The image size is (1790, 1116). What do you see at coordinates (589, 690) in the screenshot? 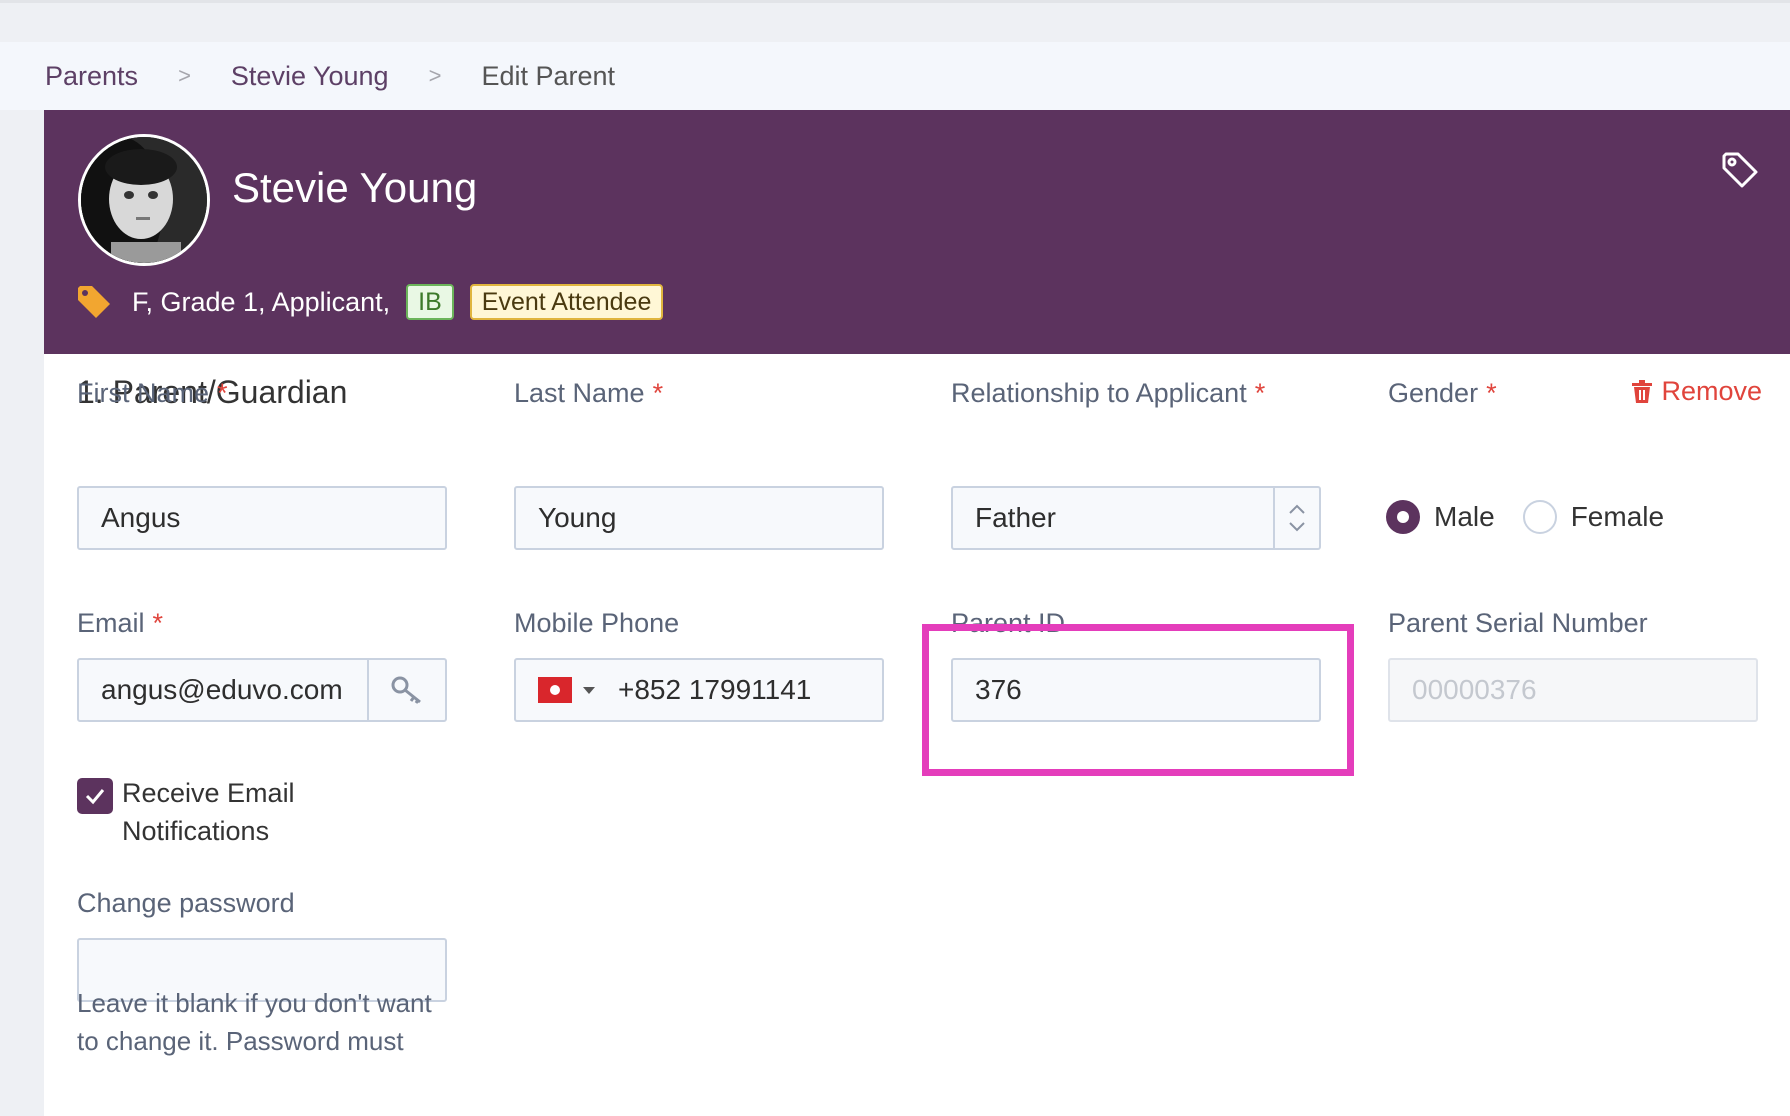
I see `caret-down-icon` at bounding box center [589, 690].